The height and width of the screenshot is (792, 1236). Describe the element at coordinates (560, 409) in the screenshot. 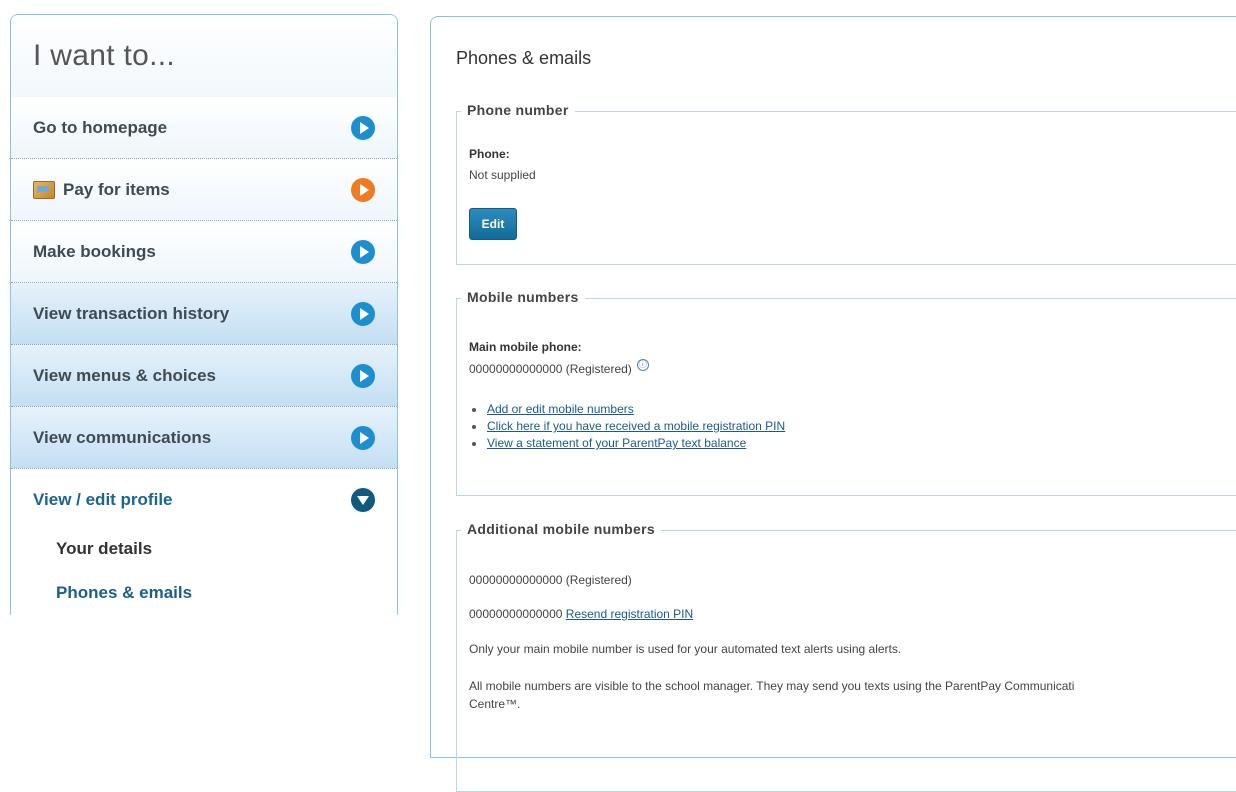

I see `add-edit-mobile-link: Add or edit mobile numbers` at that location.